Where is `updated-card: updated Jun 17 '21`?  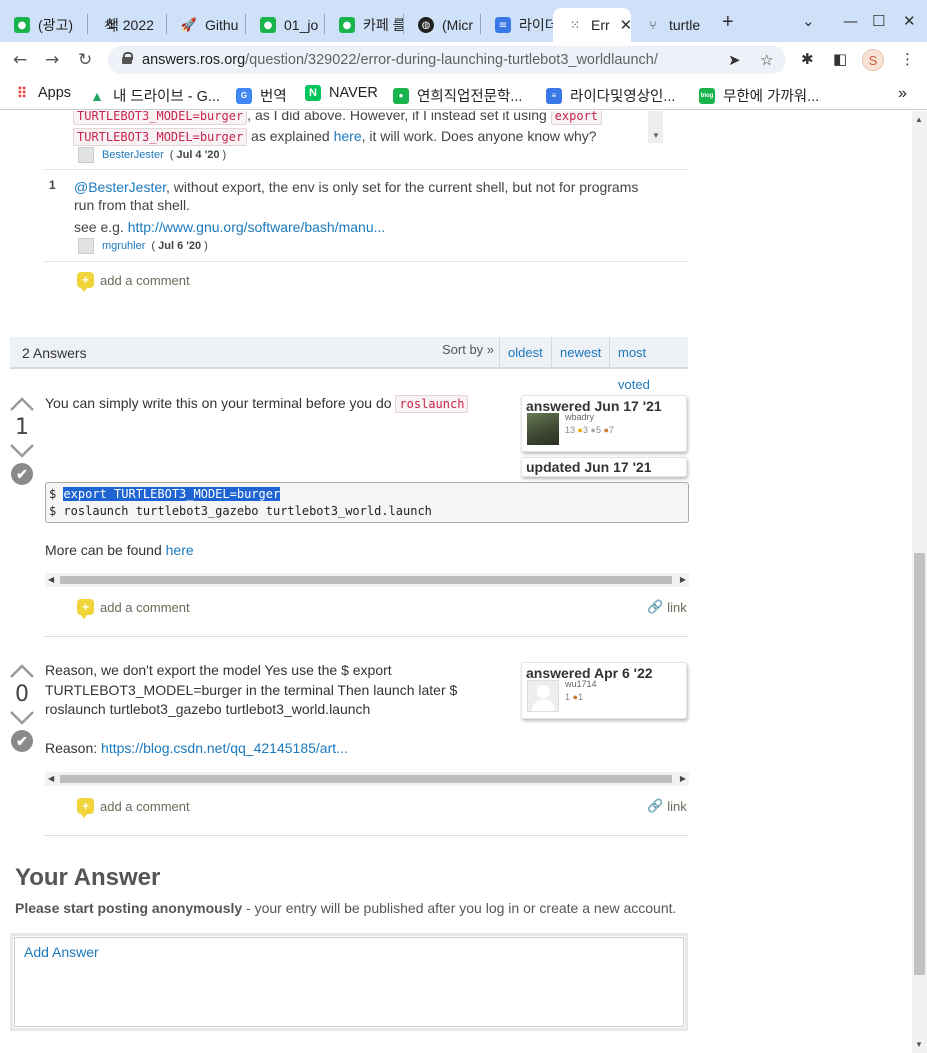
updated-card: updated Jun 17 '21 is located at coordinates (604, 467).